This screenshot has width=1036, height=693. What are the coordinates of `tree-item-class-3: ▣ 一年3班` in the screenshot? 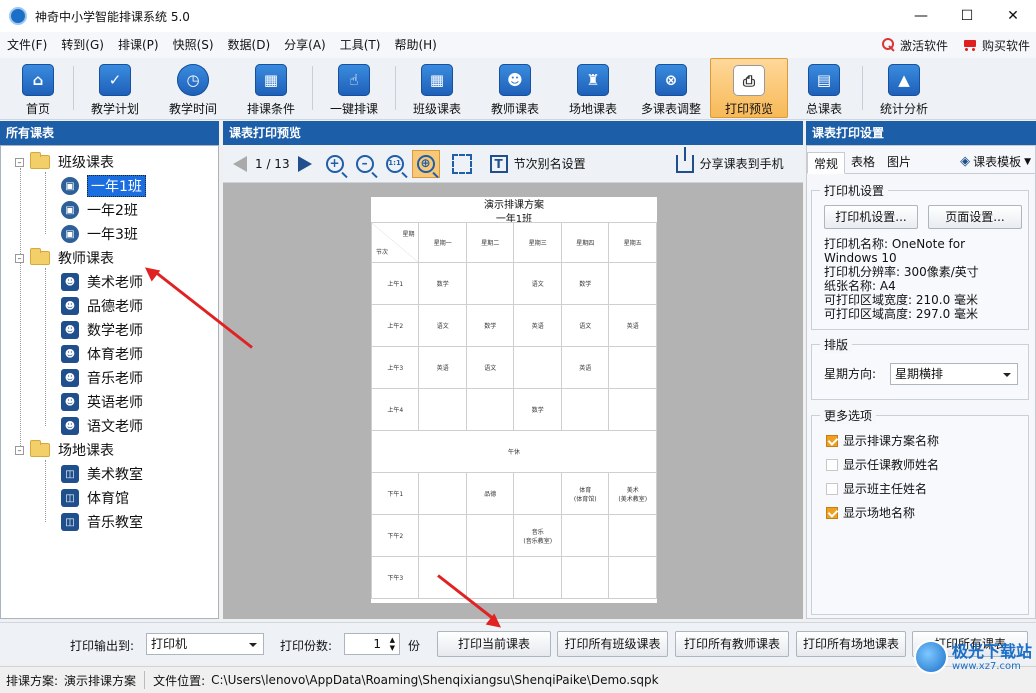 It's located at (99, 234).